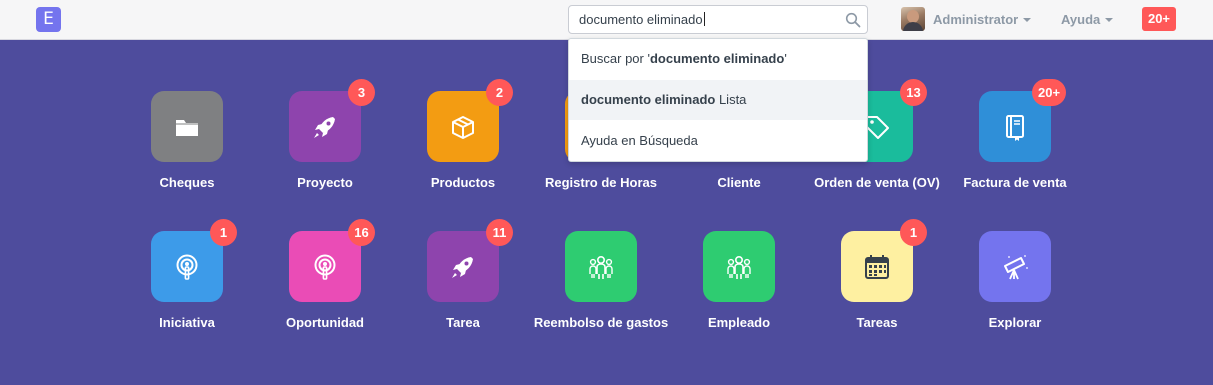 This screenshot has width=1213, height=385. Describe the element at coordinates (361, 232) in the screenshot. I see `notification-count-badge: 16` at that location.